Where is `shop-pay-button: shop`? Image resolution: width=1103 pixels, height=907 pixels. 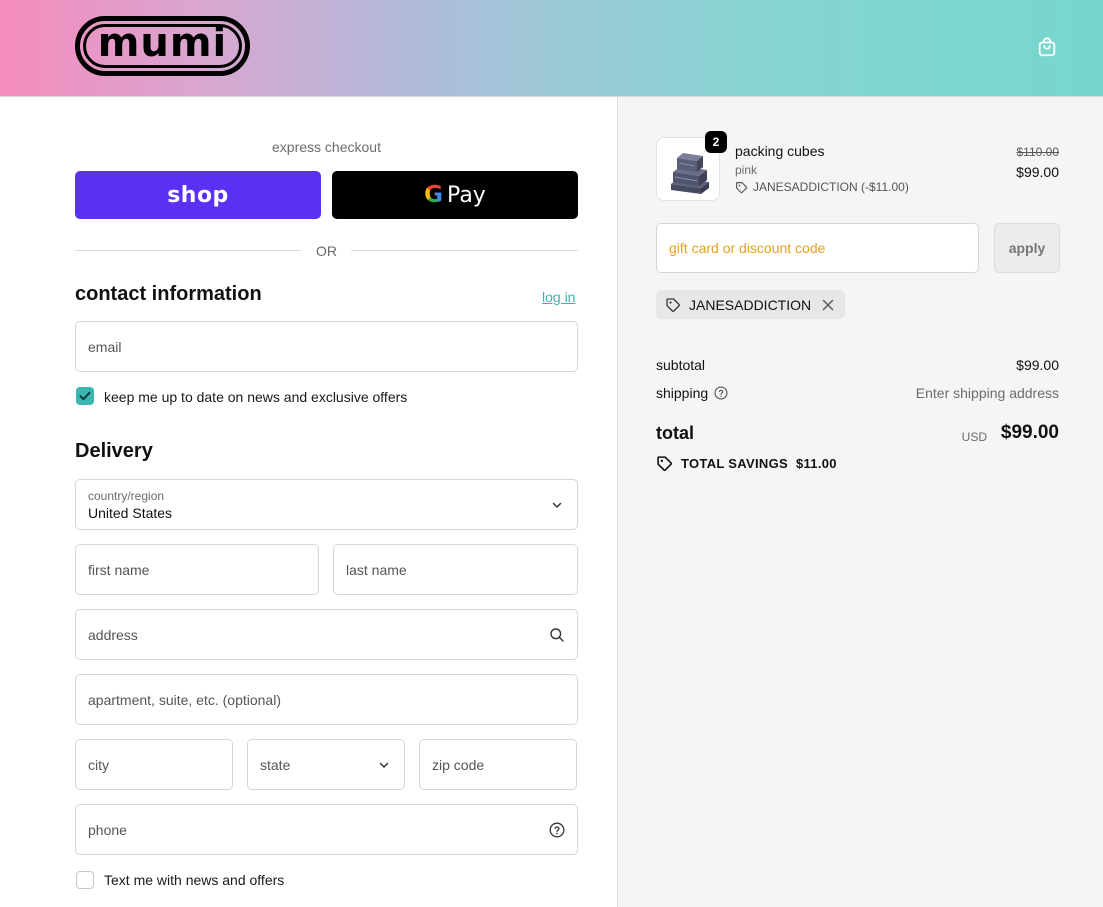 shop-pay-button: shop is located at coordinates (198, 195).